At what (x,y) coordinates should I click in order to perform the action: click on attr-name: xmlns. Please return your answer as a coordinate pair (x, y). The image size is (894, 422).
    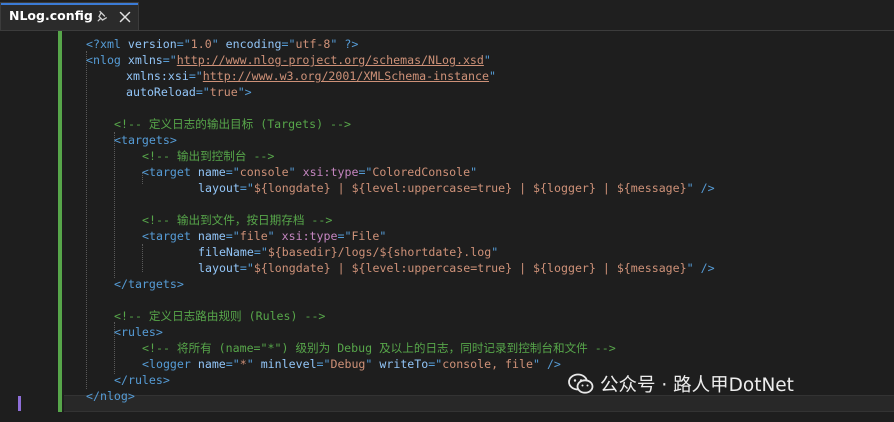
    Looking at the image, I should click on (145, 60).